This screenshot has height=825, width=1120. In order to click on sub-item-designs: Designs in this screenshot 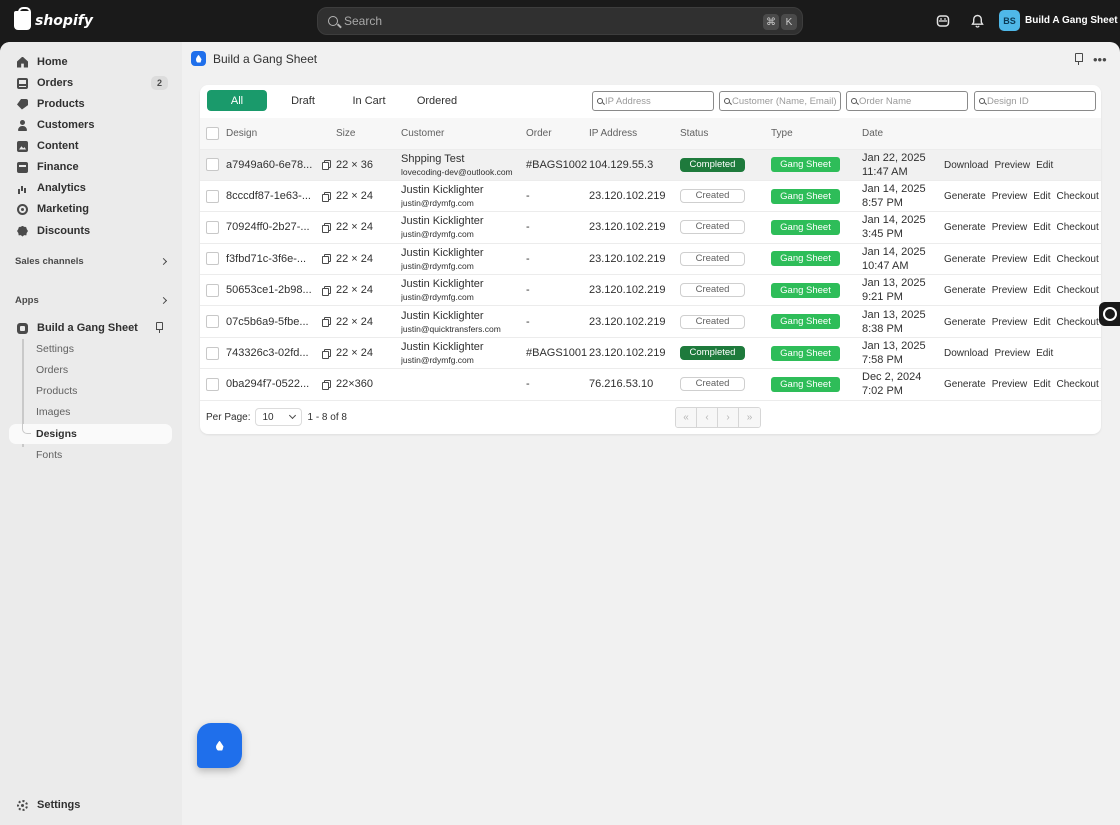, I will do `click(90, 434)`.